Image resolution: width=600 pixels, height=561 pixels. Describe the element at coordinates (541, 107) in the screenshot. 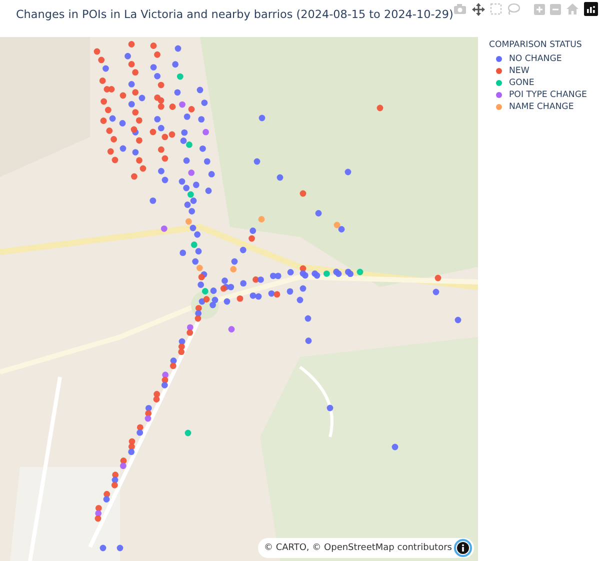

I see `legend-label: NAME CHANGE` at that location.